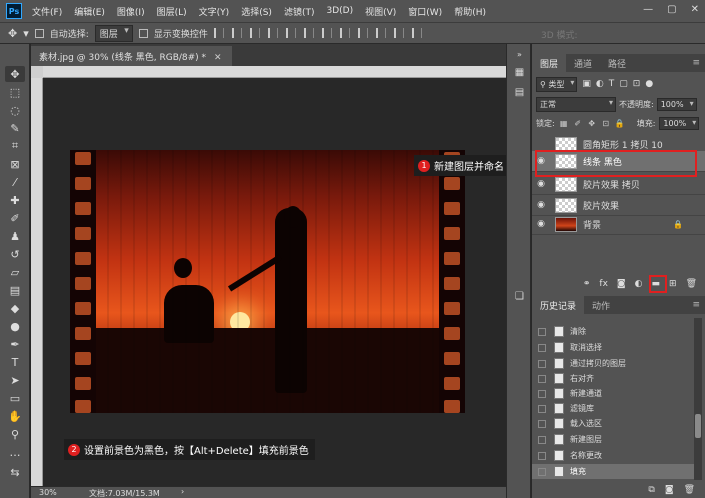  Describe the element at coordinates (214, 11) in the screenshot. I see `menu-type: 文字(Y)` at that location.